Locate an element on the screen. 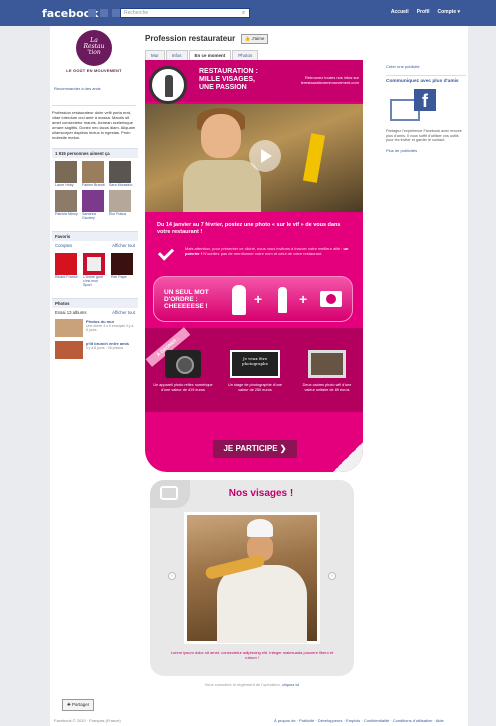  notification-icons is located at coordinates (104, 13).